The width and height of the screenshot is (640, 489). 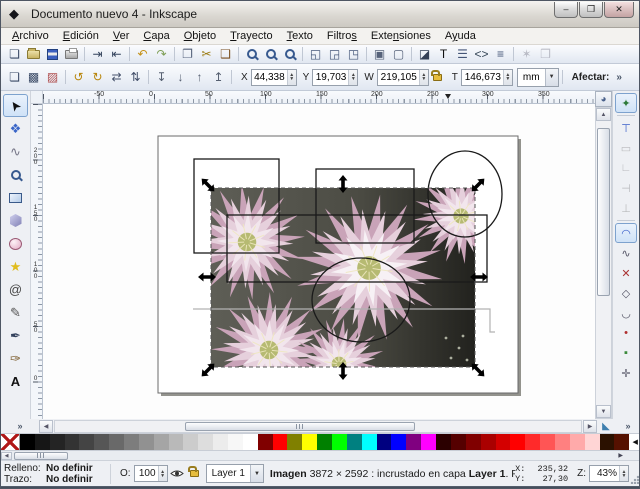 I want to click on xml-editor: <>, so click(x=481, y=54).